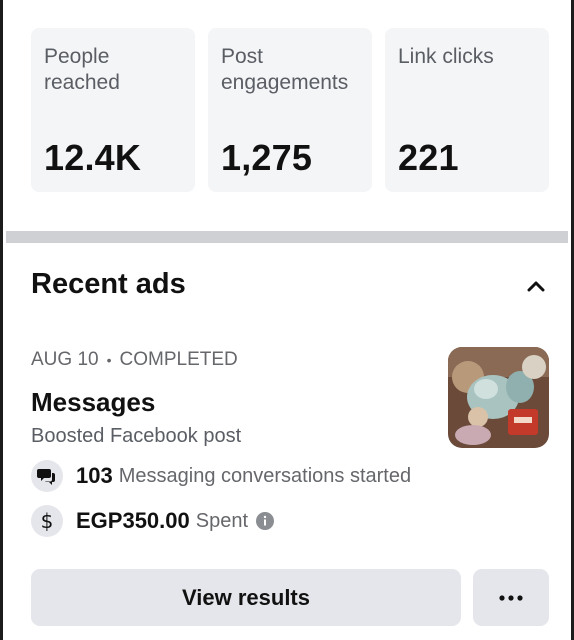  I want to click on metric-value: EGP350.00, so click(133, 520).